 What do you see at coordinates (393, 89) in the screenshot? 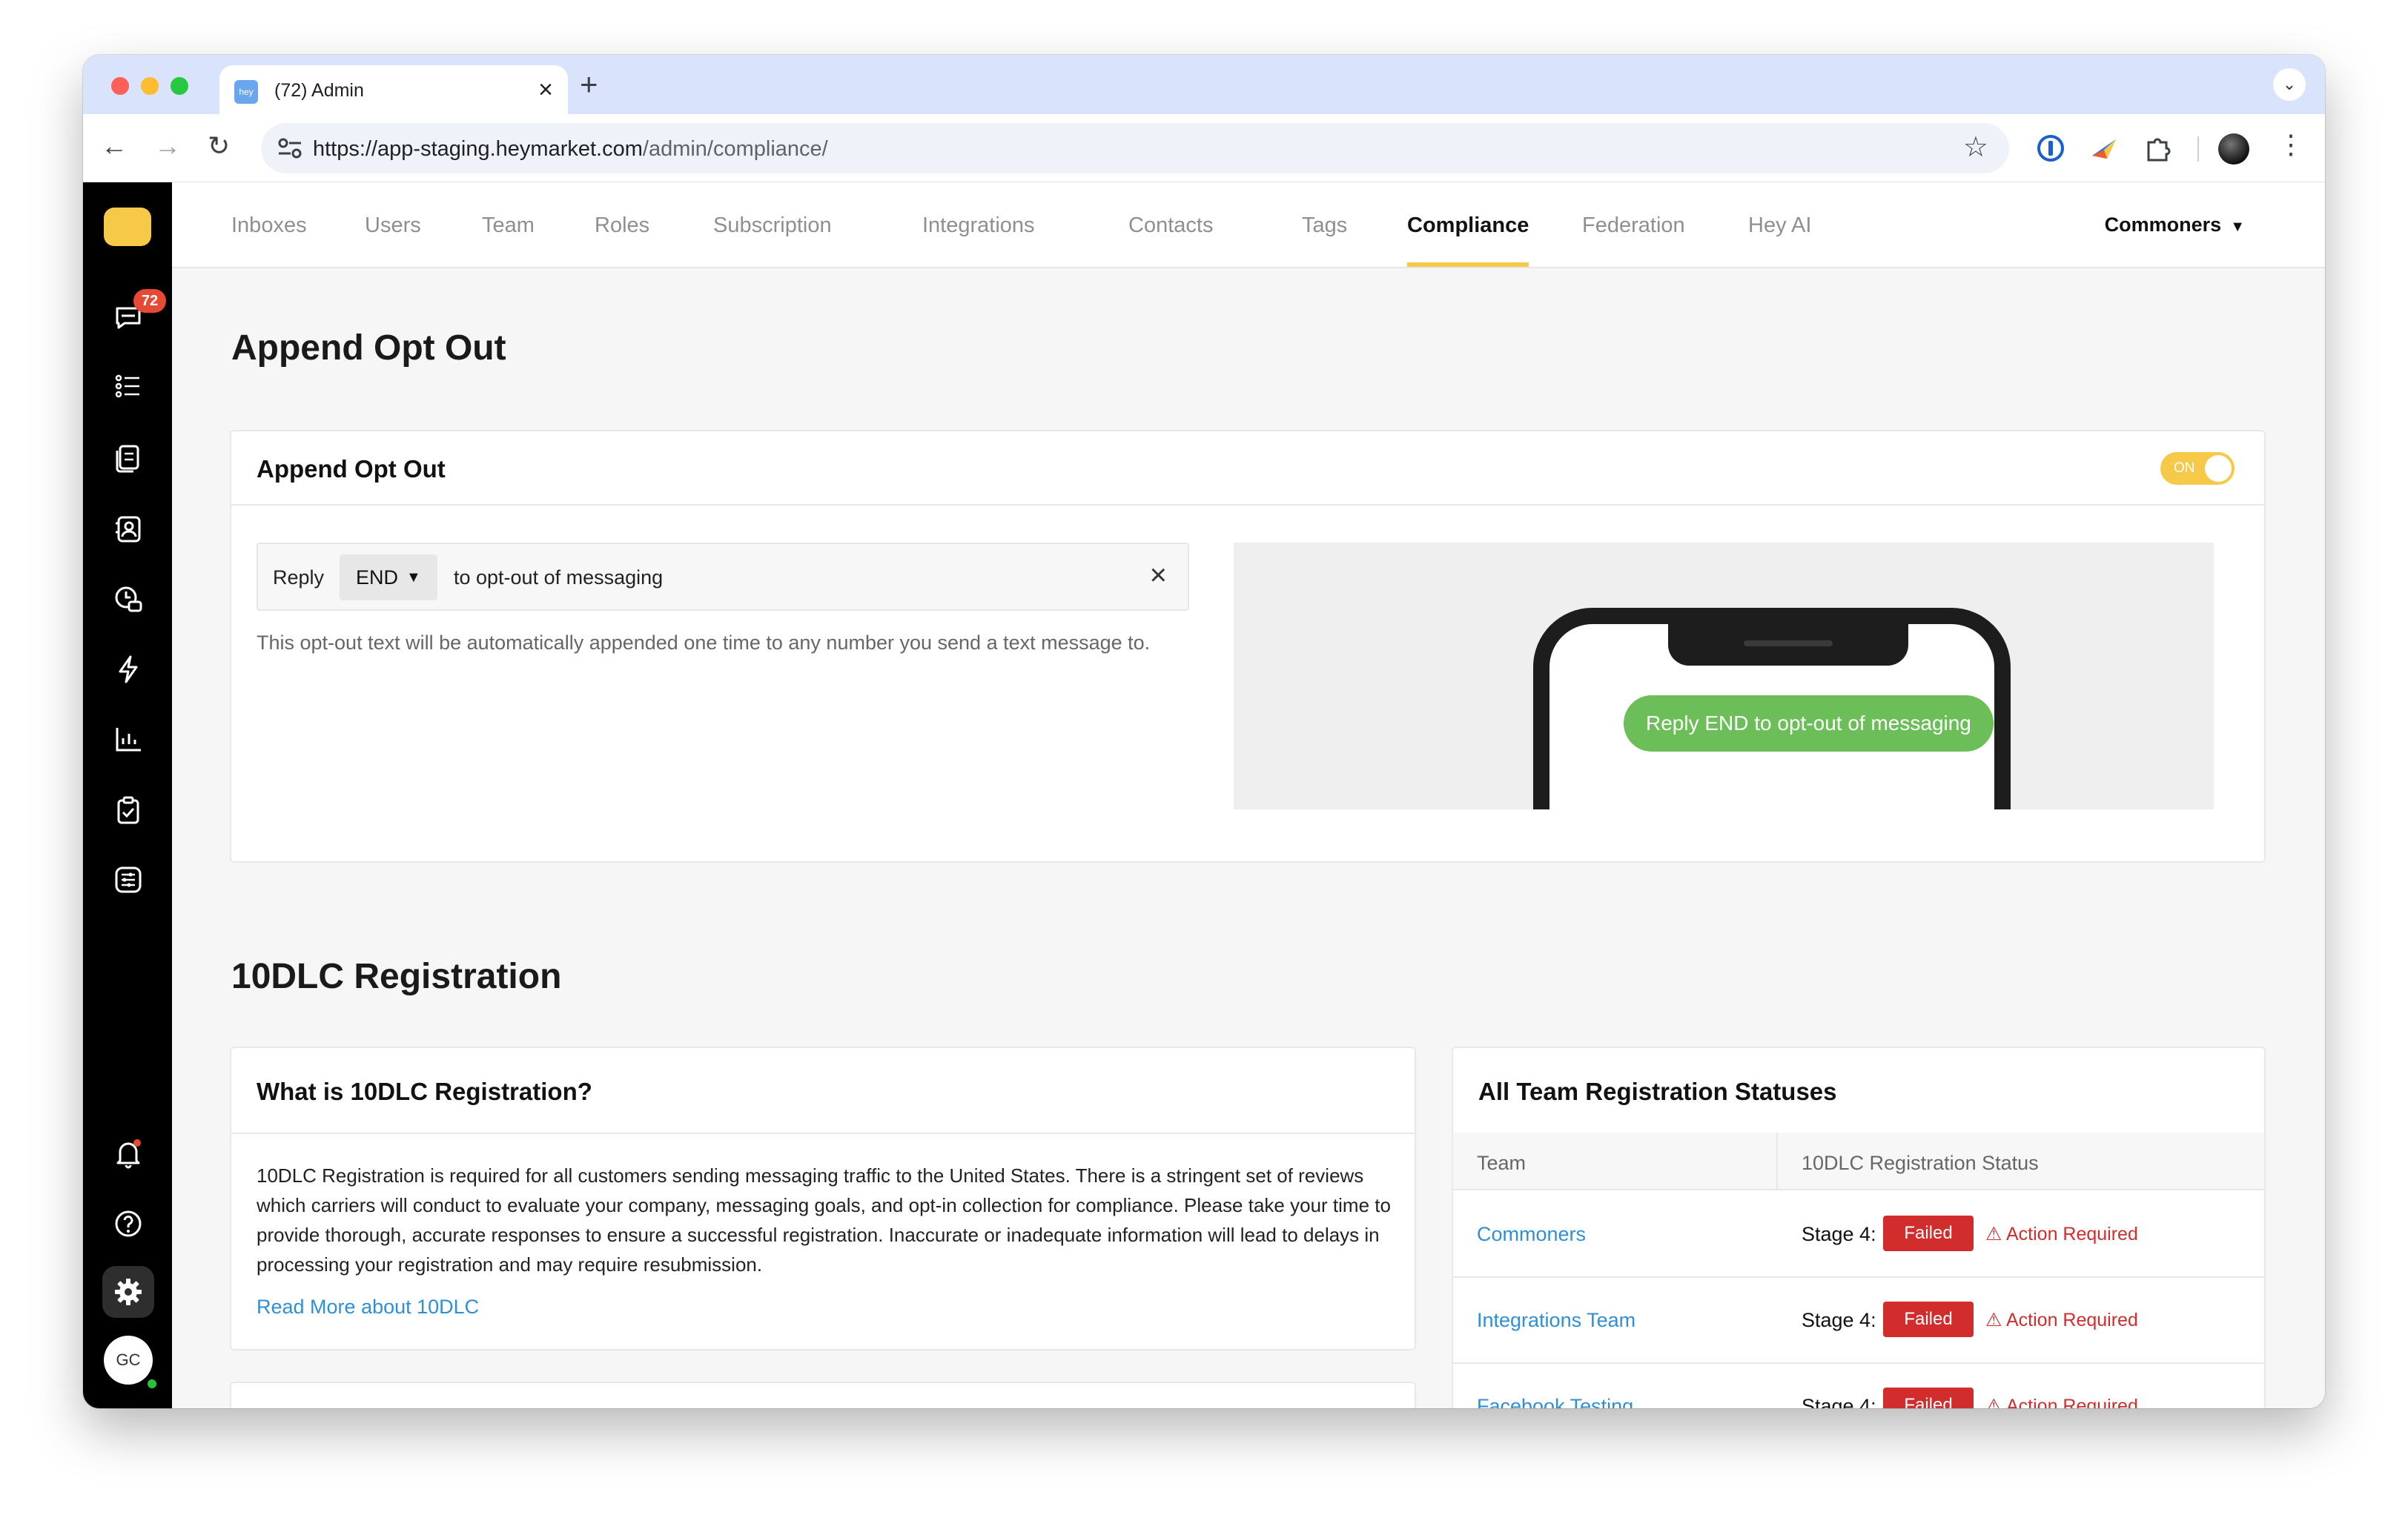
I see `browser-tab: hey (72) Admin ×` at bounding box center [393, 89].